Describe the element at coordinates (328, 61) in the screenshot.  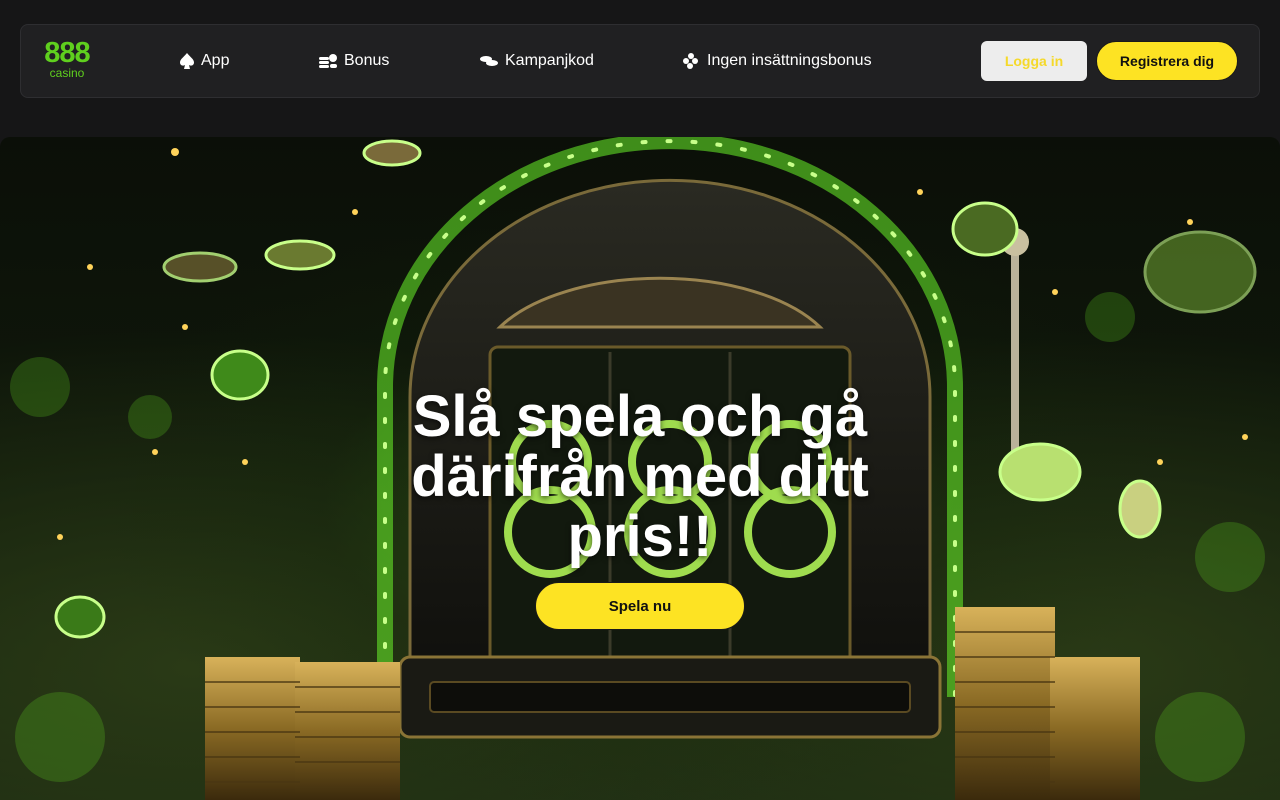
I see `coin-stack-icon` at that location.